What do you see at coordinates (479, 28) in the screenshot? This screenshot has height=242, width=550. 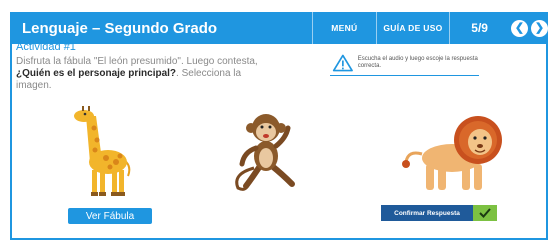 I see `page-indicator: 5/9` at bounding box center [479, 28].